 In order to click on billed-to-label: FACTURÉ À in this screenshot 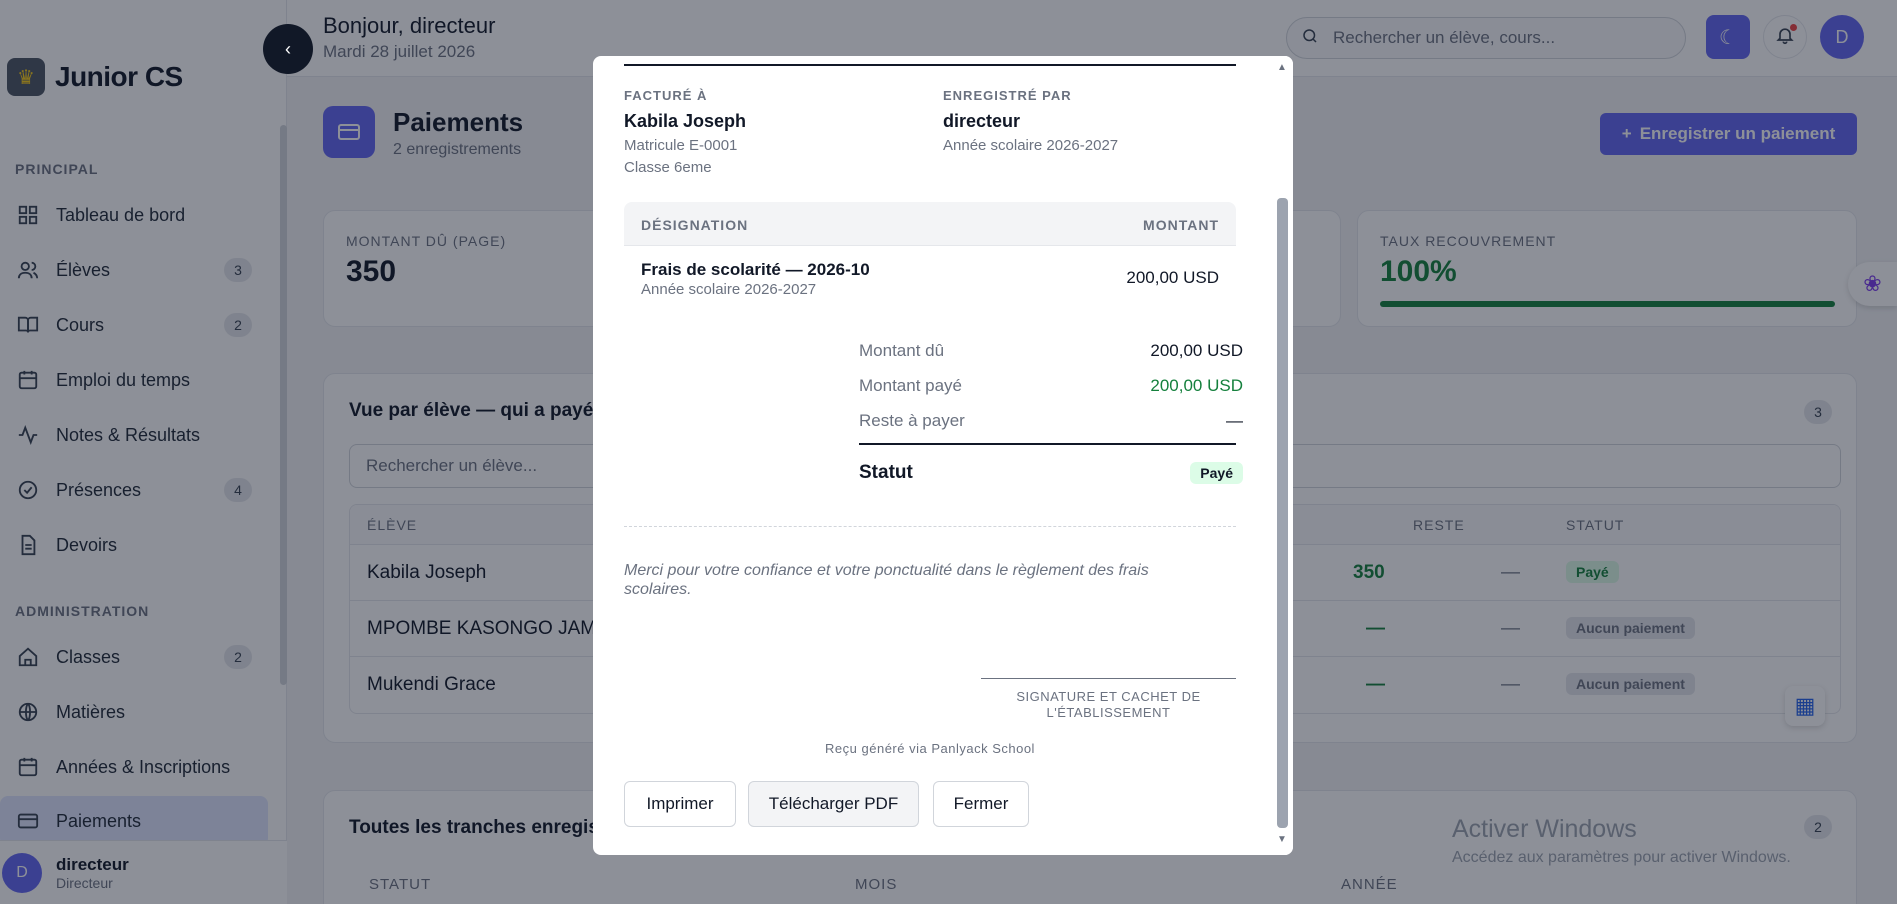, I will do `click(666, 95)`.